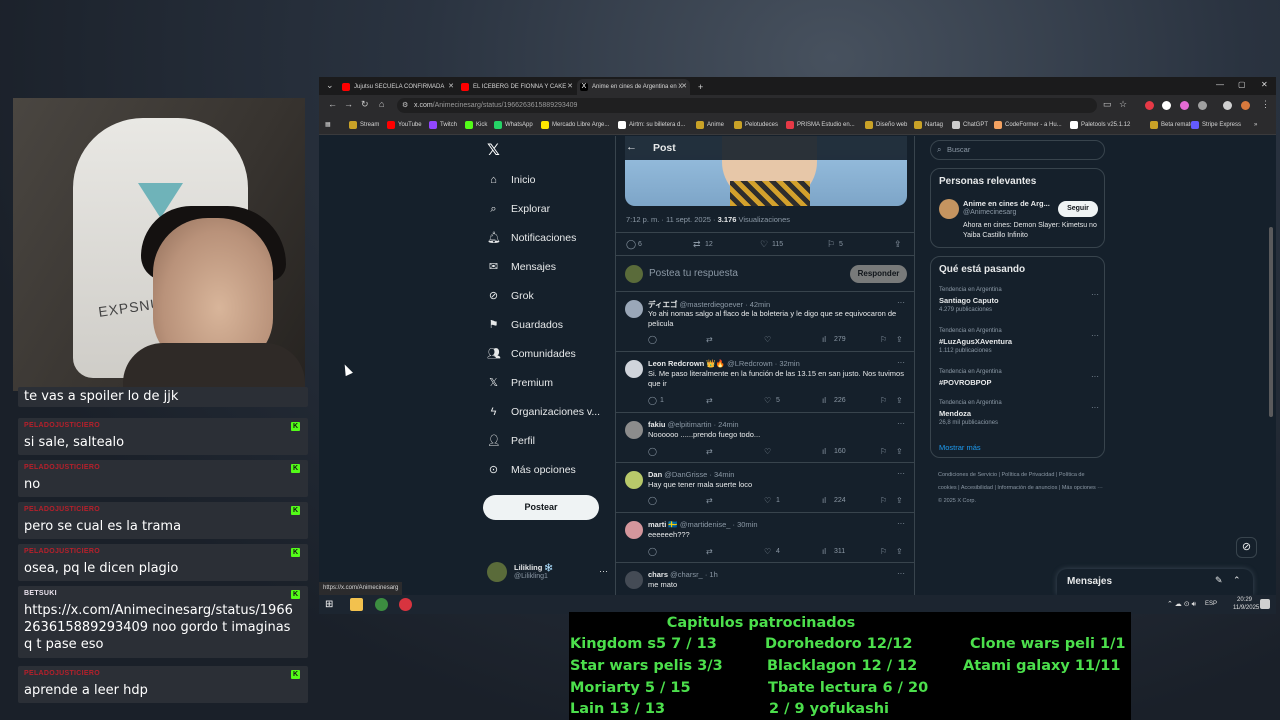 This screenshot has width=1280, height=720. I want to click on more-bookmarks-icon: », so click(1255, 125).